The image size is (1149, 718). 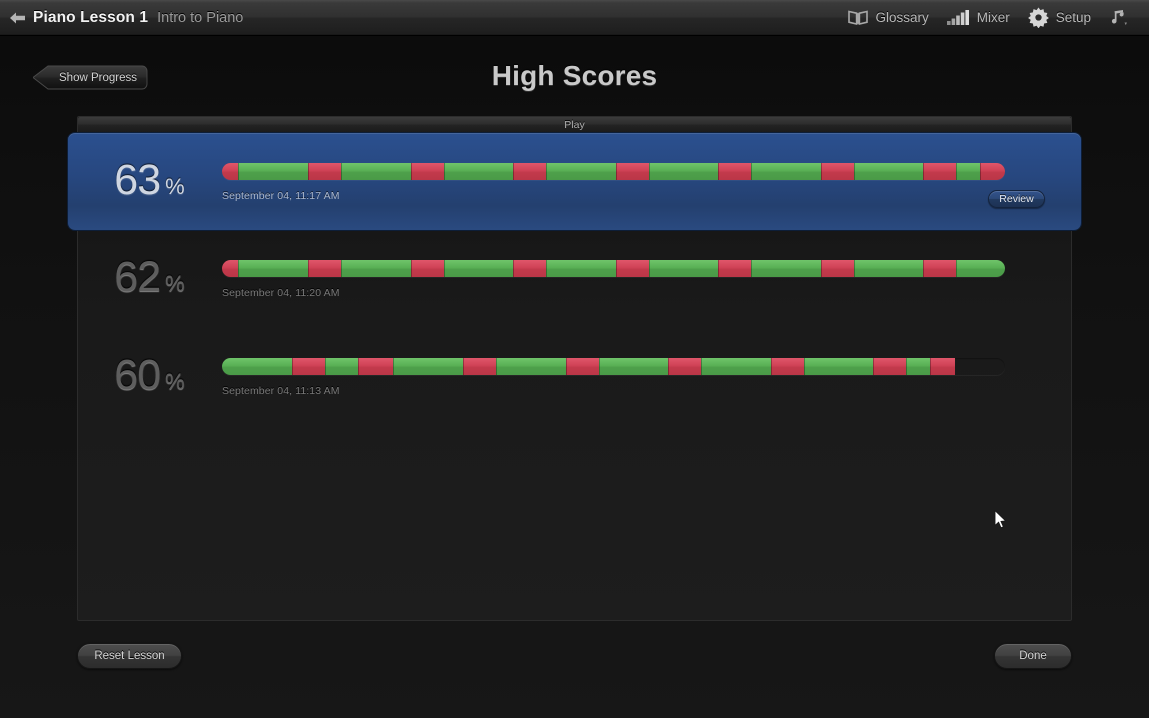 What do you see at coordinates (91, 17) in the screenshot?
I see `lesson-title: Piano Lesson 1` at bounding box center [91, 17].